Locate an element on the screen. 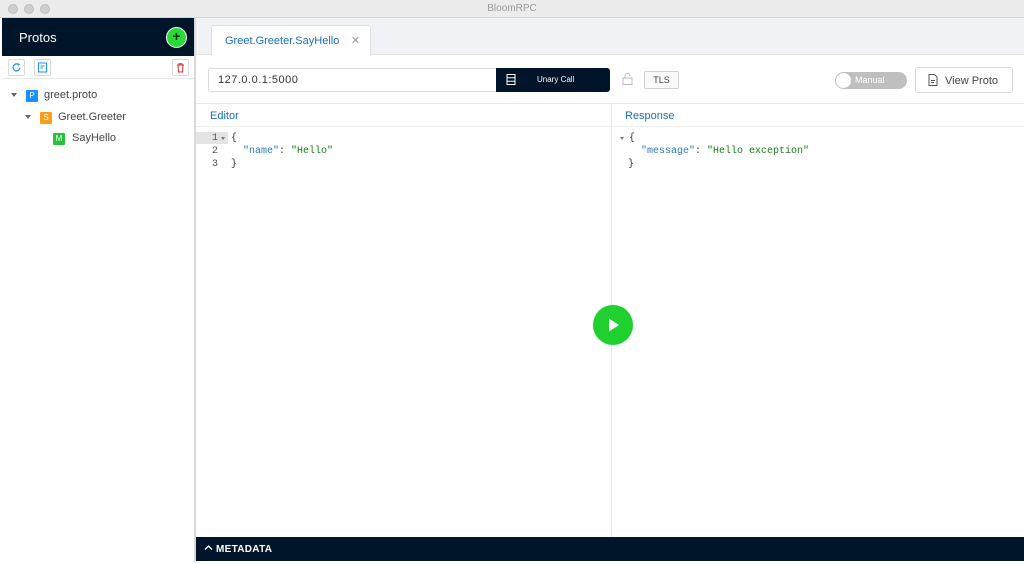 The height and width of the screenshot is (564, 1024). response-title: Response is located at coordinates (650, 116).